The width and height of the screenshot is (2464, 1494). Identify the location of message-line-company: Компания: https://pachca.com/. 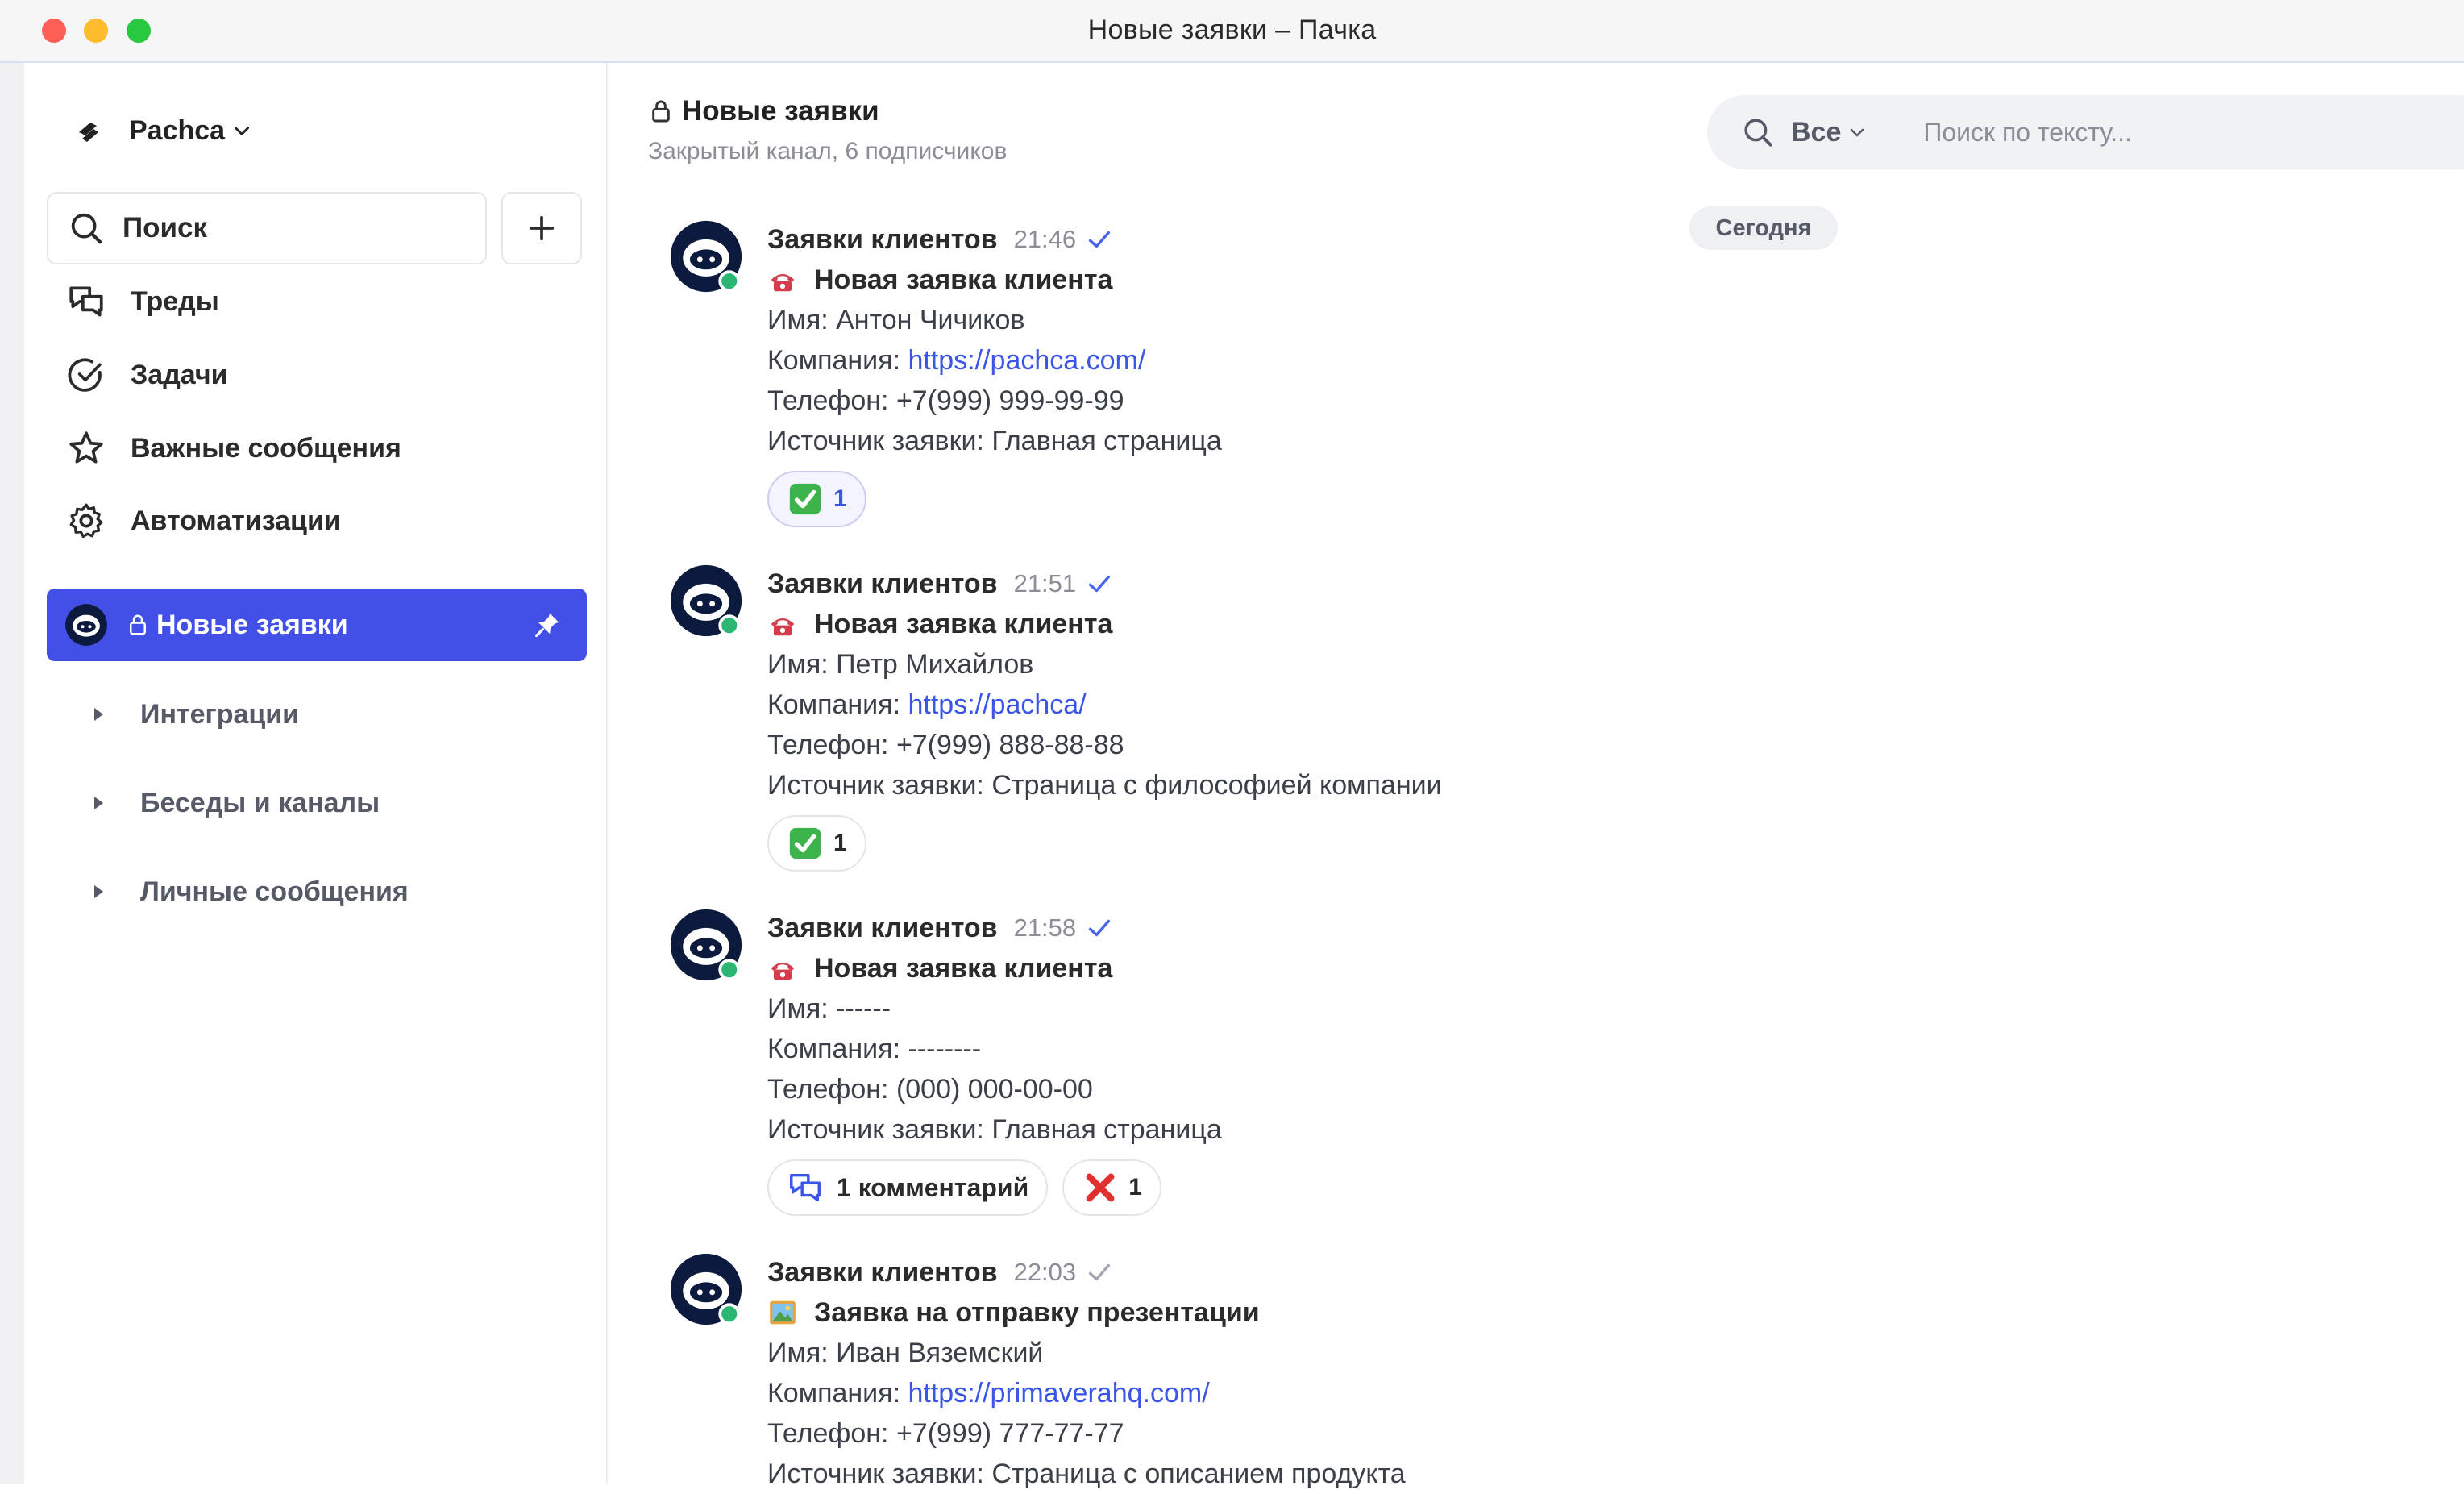
(1291, 360).